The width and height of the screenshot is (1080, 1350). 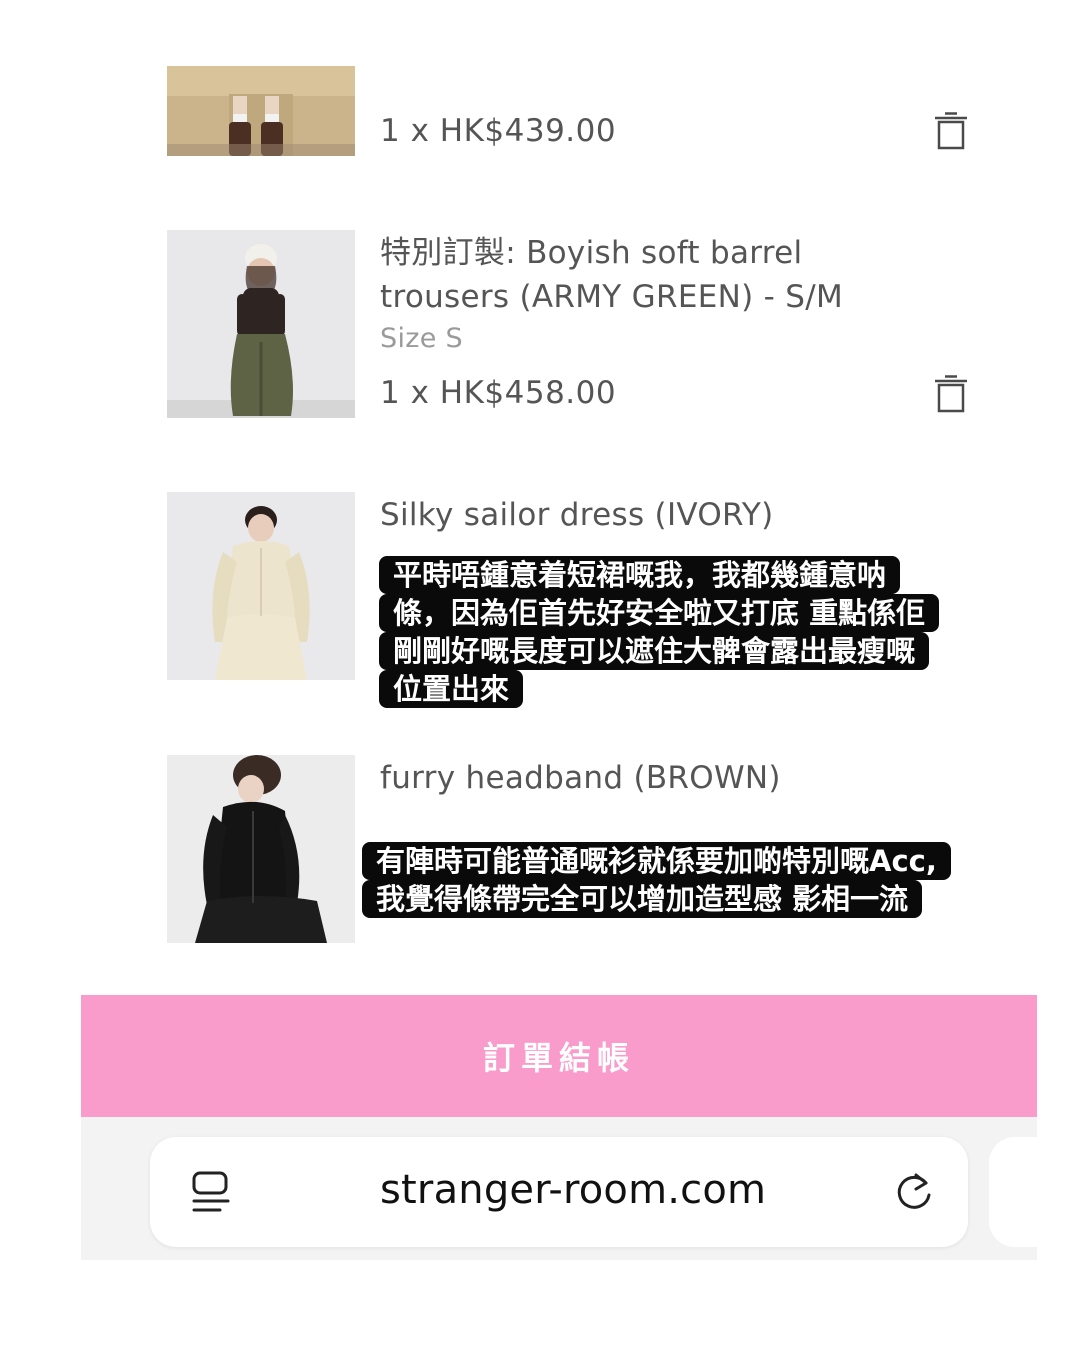 I want to click on caption-line: 剛剛好嘅長度可以遮住大髀會露出最瘦嘅, so click(x=654, y=651).